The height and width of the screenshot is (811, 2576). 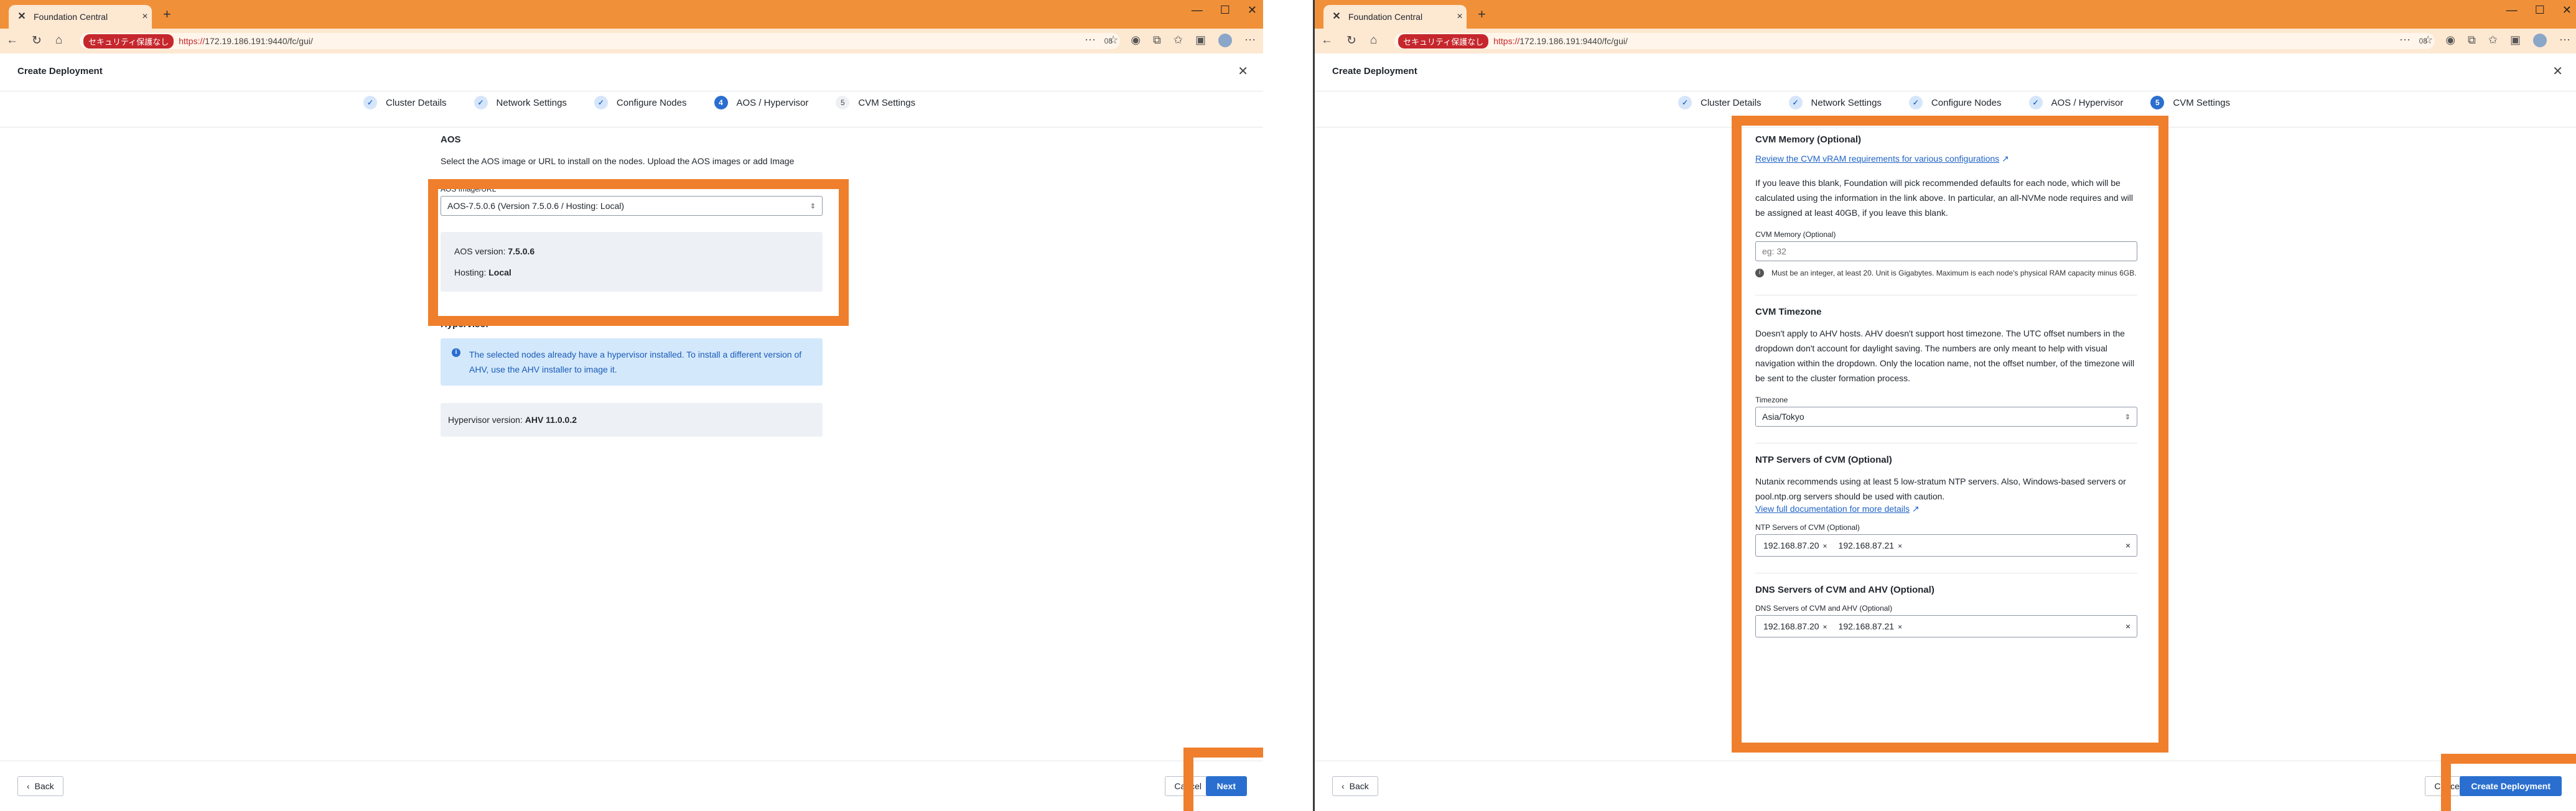 I want to click on aos-heading: AOS, so click(x=451, y=139).